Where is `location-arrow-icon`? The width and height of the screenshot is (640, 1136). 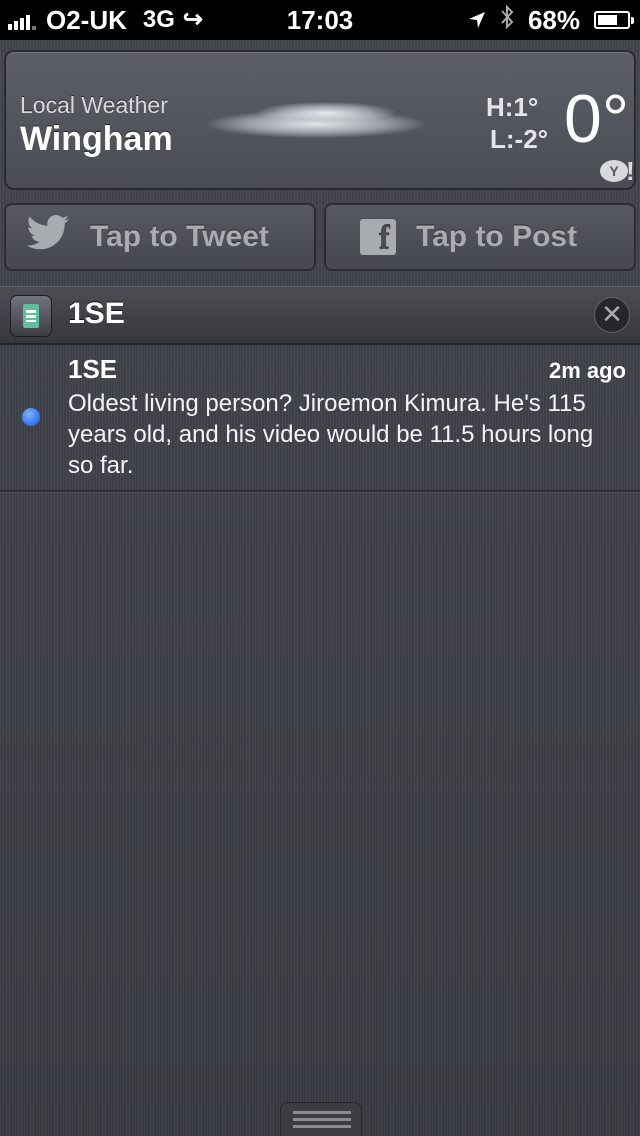
location-arrow-icon is located at coordinates (477, 20).